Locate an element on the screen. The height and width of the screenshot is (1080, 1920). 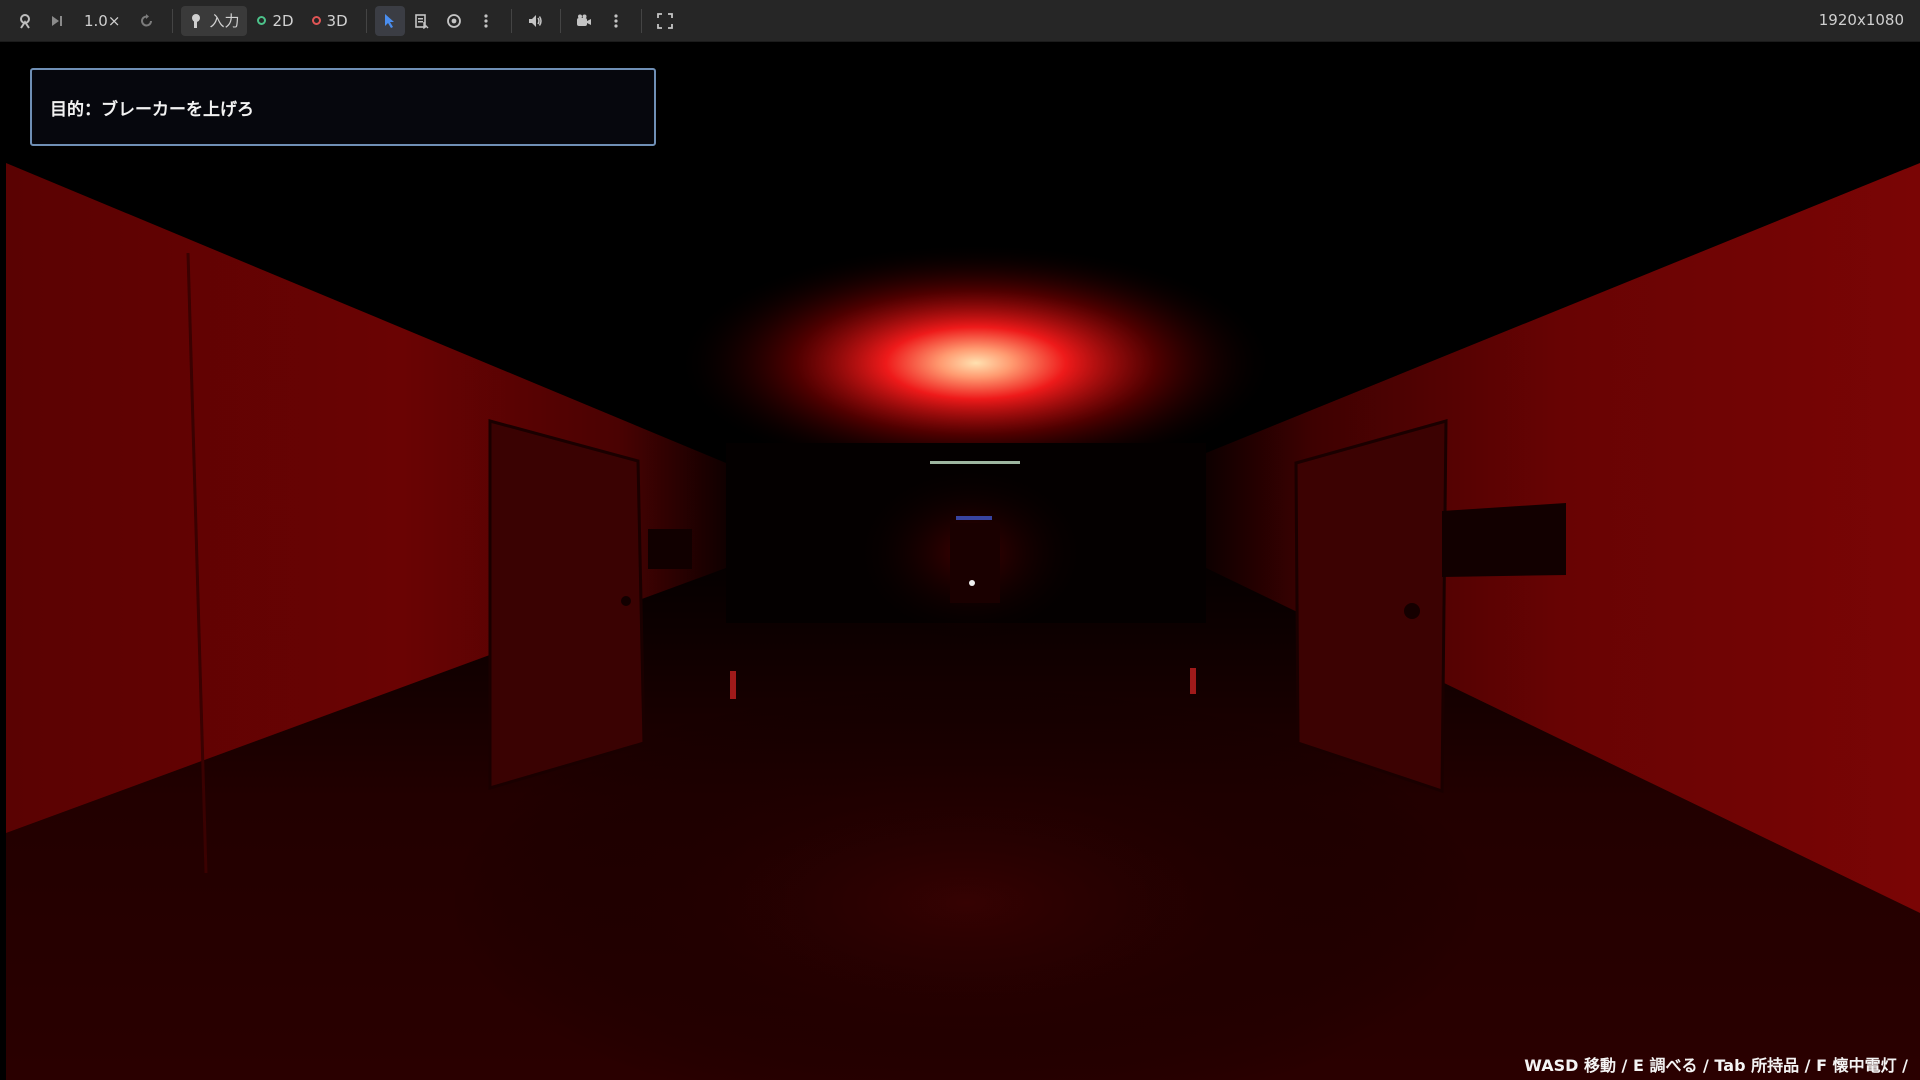
reset-speed-button is located at coordinates (147, 21).